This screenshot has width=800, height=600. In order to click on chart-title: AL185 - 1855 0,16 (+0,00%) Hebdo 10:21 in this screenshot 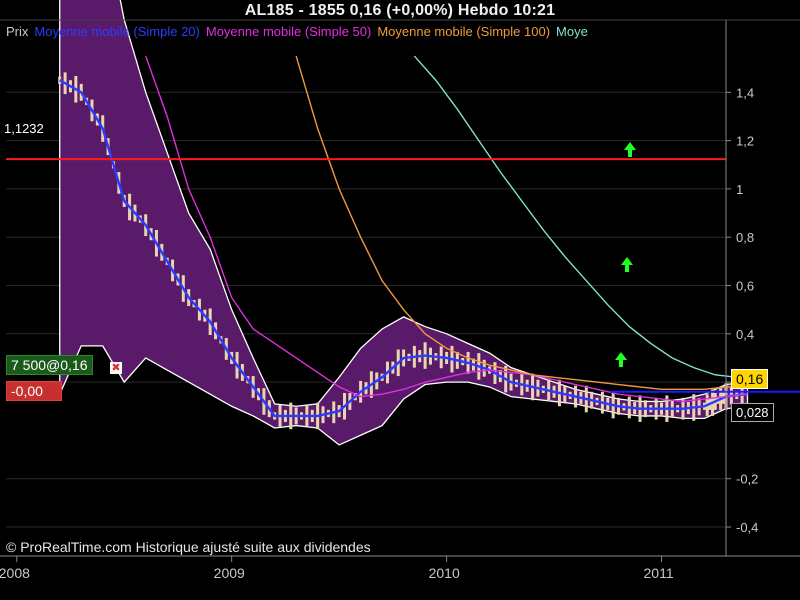, I will do `click(400, 10)`.